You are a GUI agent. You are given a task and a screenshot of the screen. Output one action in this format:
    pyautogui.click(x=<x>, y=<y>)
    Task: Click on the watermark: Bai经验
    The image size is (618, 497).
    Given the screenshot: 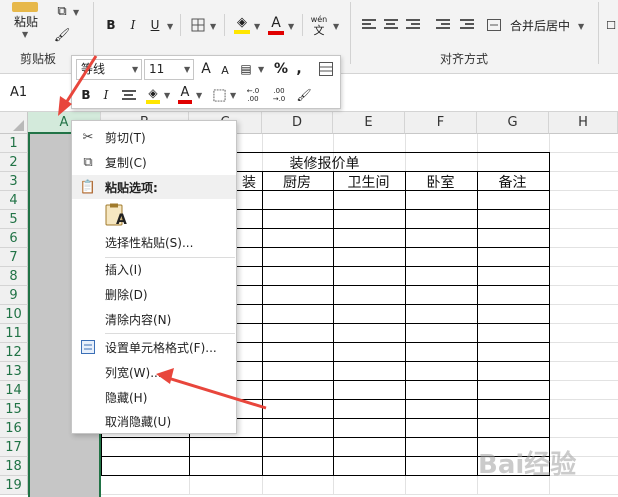 What is the action you would take?
    pyautogui.click(x=543, y=468)
    